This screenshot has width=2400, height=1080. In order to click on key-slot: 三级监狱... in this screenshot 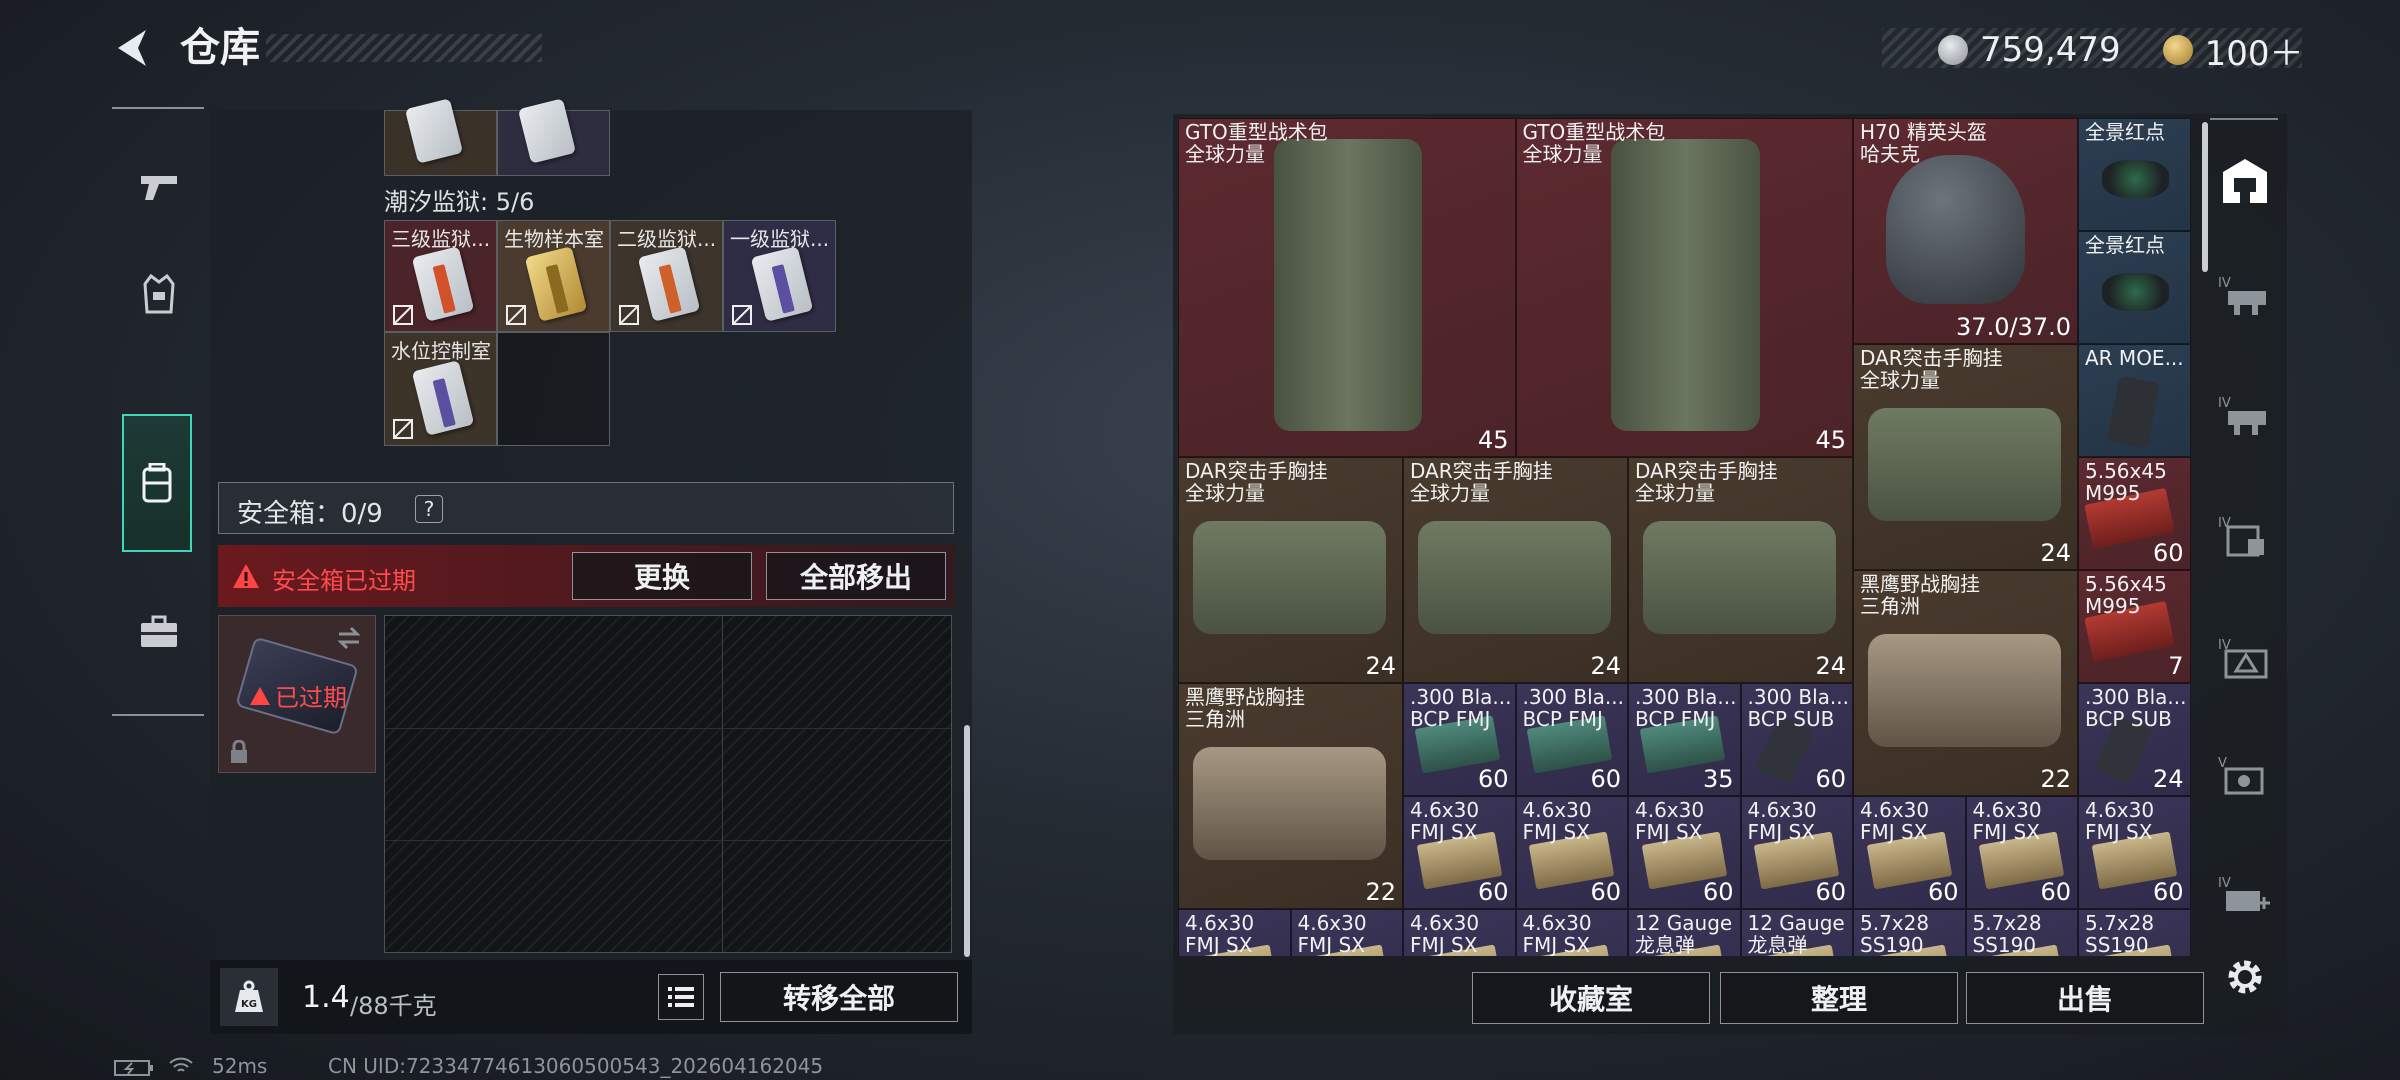, I will do `click(440, 276)`.